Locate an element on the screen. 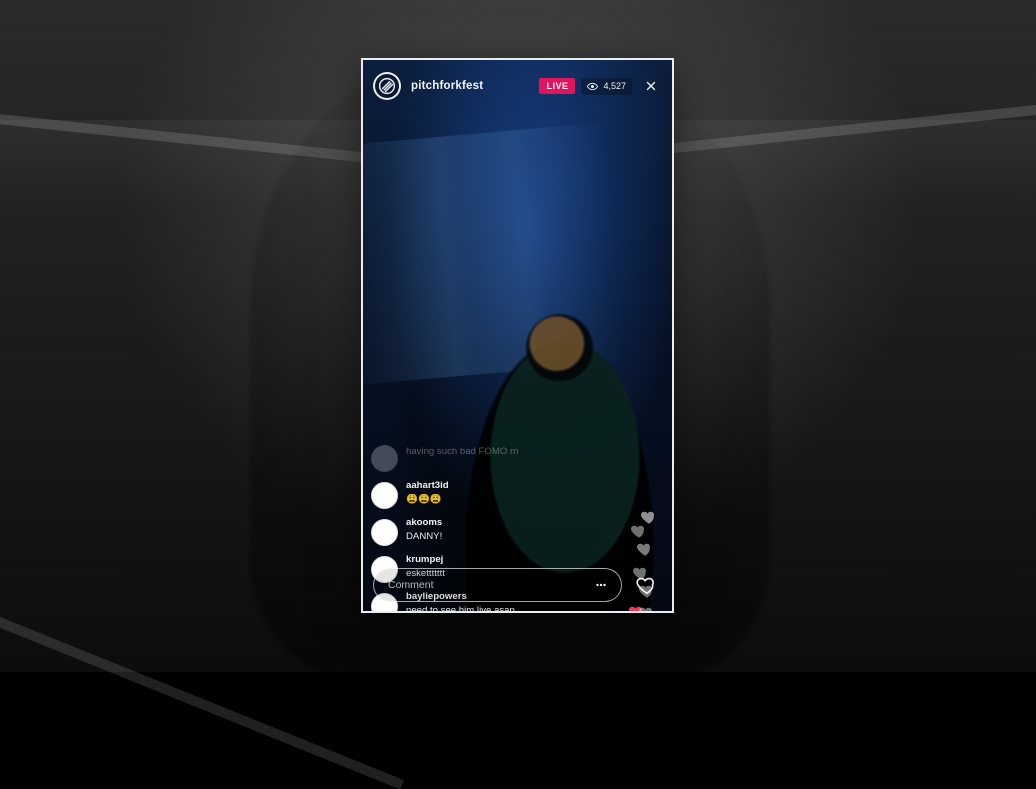 The height and width of the screenshot is (789, 1036). comment-text: akooms DANNY! is located at coordinates (424, 530).